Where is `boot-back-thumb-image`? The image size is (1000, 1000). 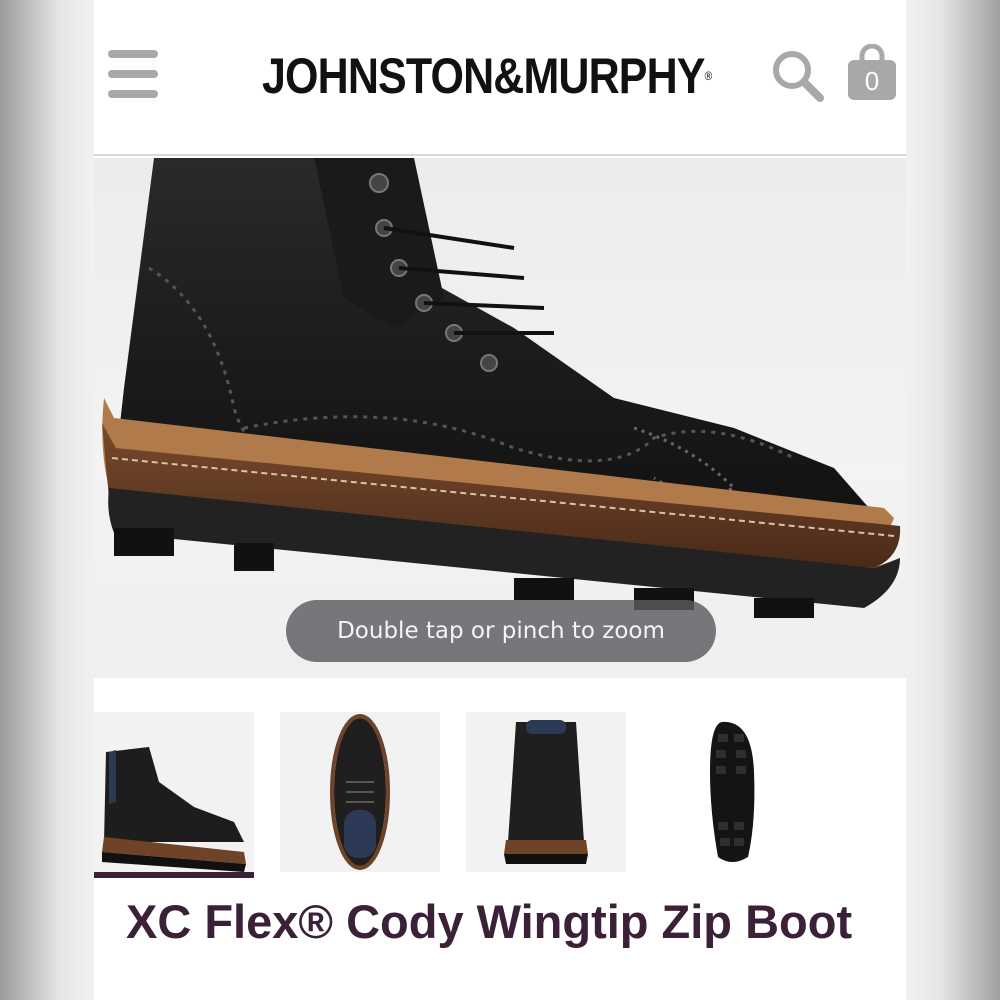 boot-back-thumb-image is located at coordinates (546, 792).